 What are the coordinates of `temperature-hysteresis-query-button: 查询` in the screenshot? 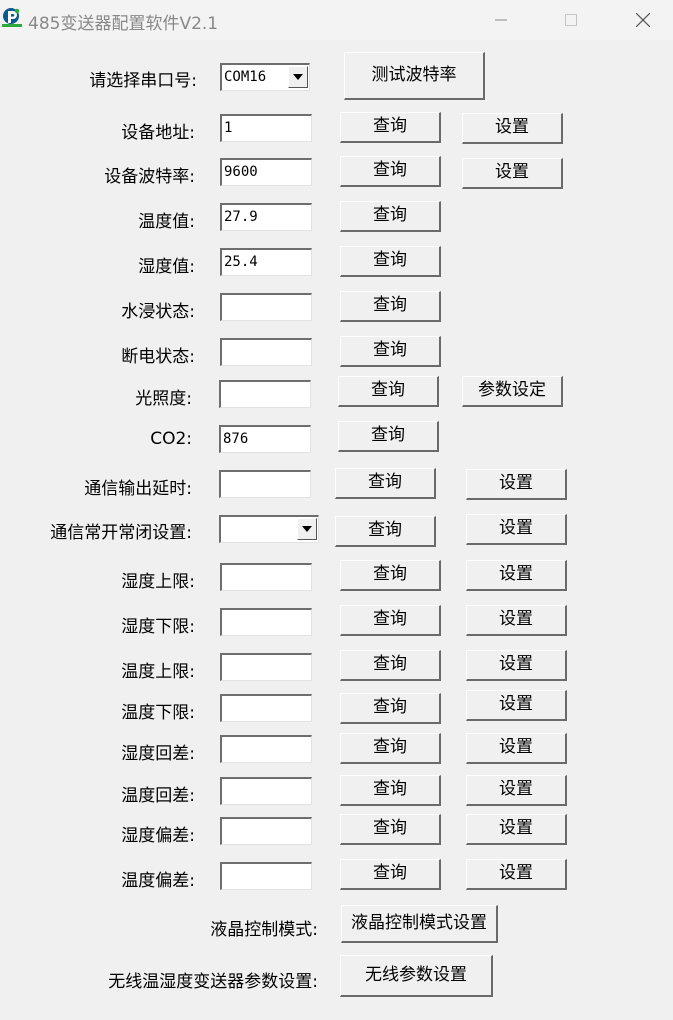 It's located at (390, 790).